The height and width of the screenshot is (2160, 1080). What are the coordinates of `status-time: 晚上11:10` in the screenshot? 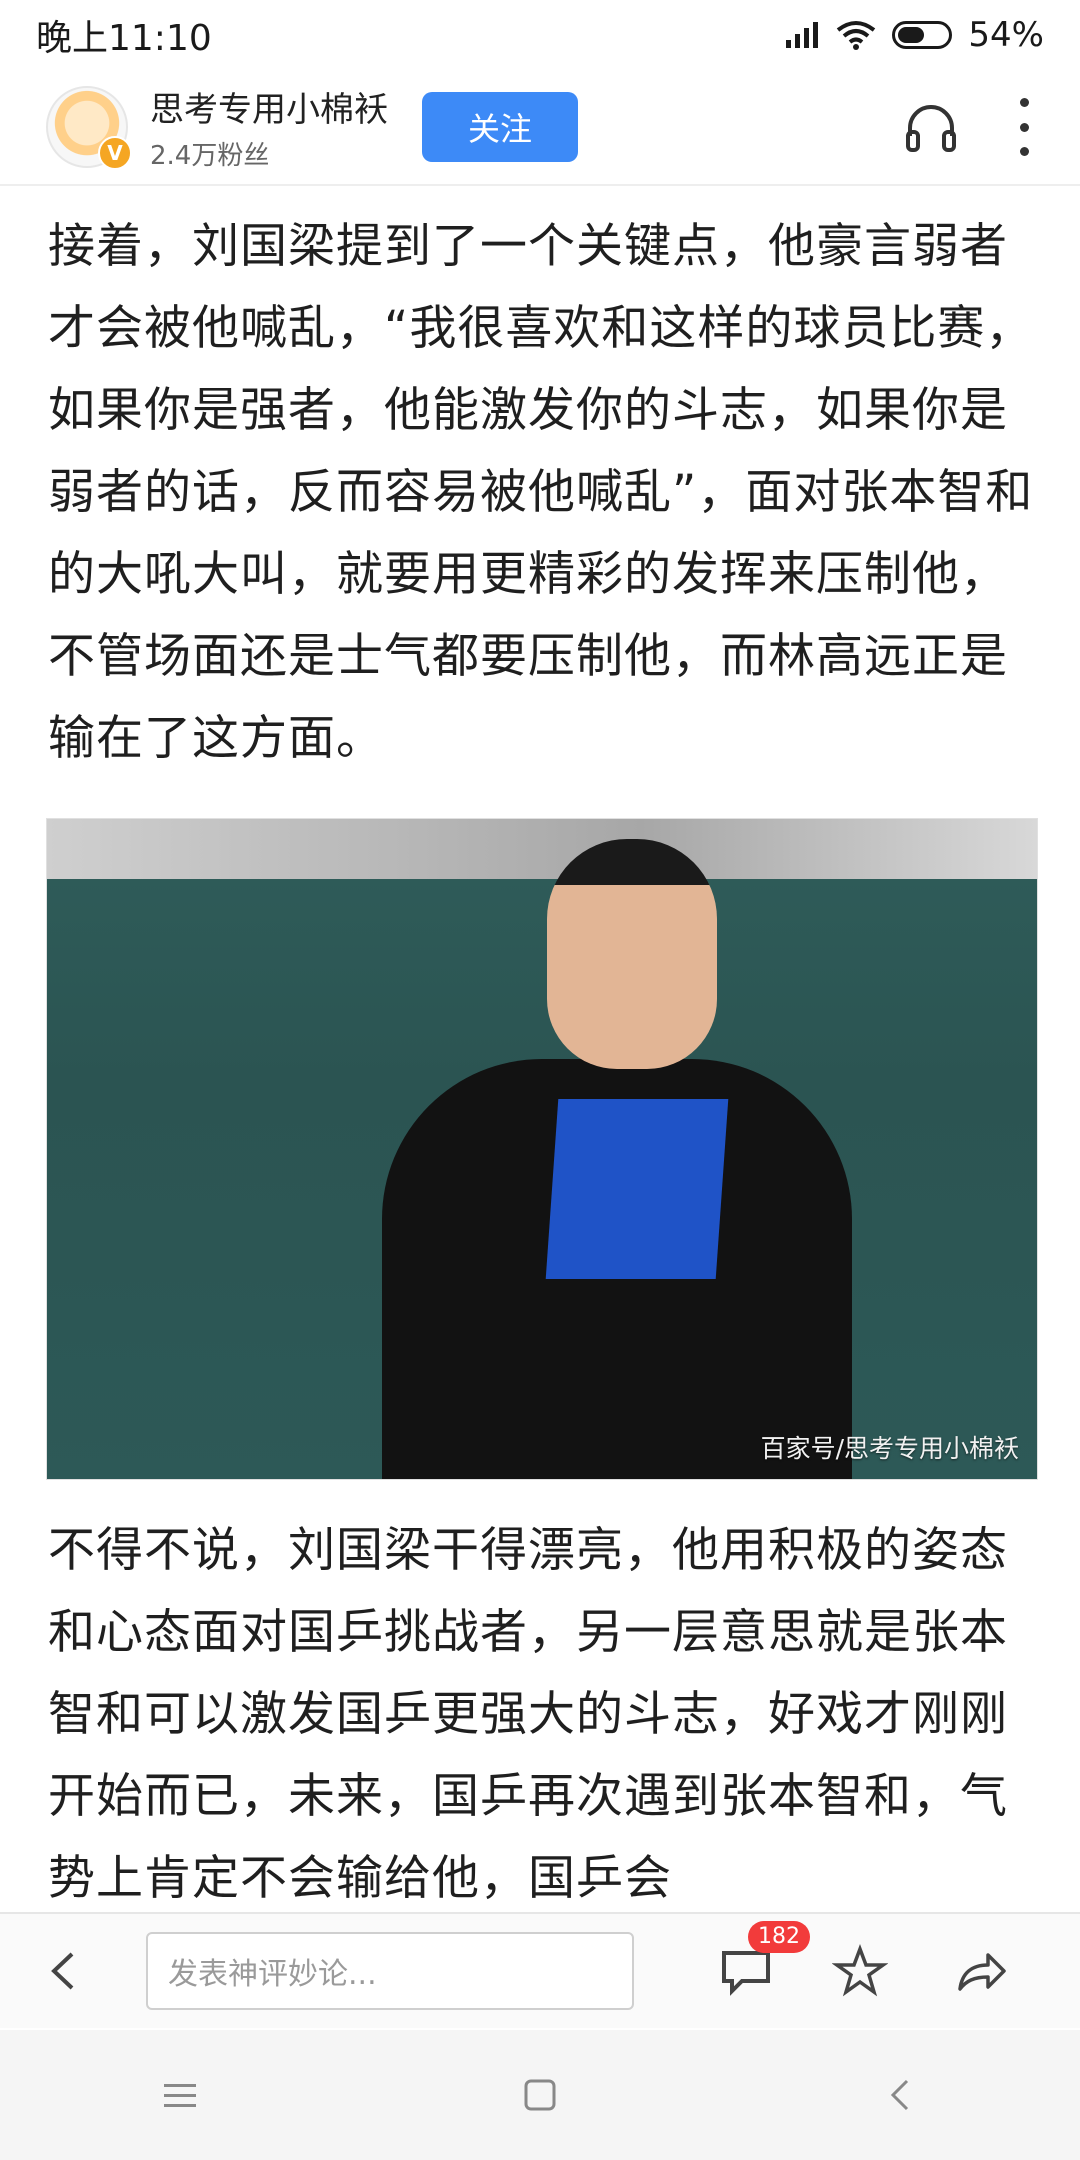 It's located at (124, 38).